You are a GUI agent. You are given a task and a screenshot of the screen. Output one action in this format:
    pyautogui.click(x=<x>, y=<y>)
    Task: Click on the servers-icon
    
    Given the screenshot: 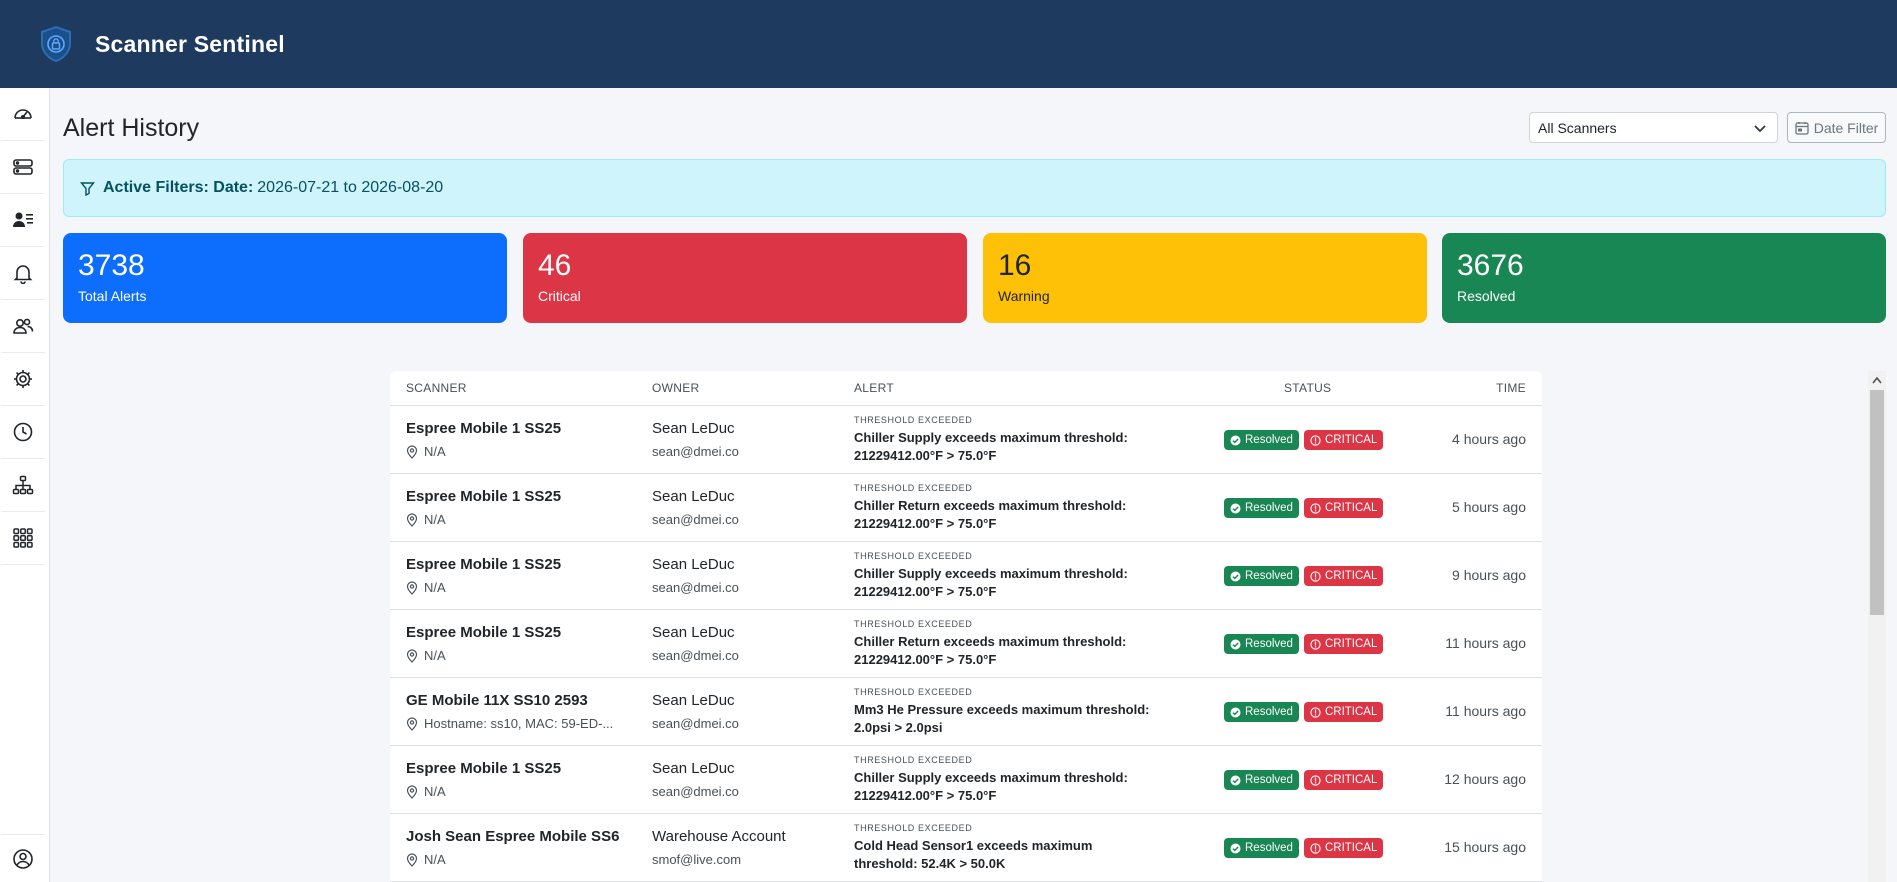 What is the action you would take?
    pyautogui.click(x=23, y=167)
    